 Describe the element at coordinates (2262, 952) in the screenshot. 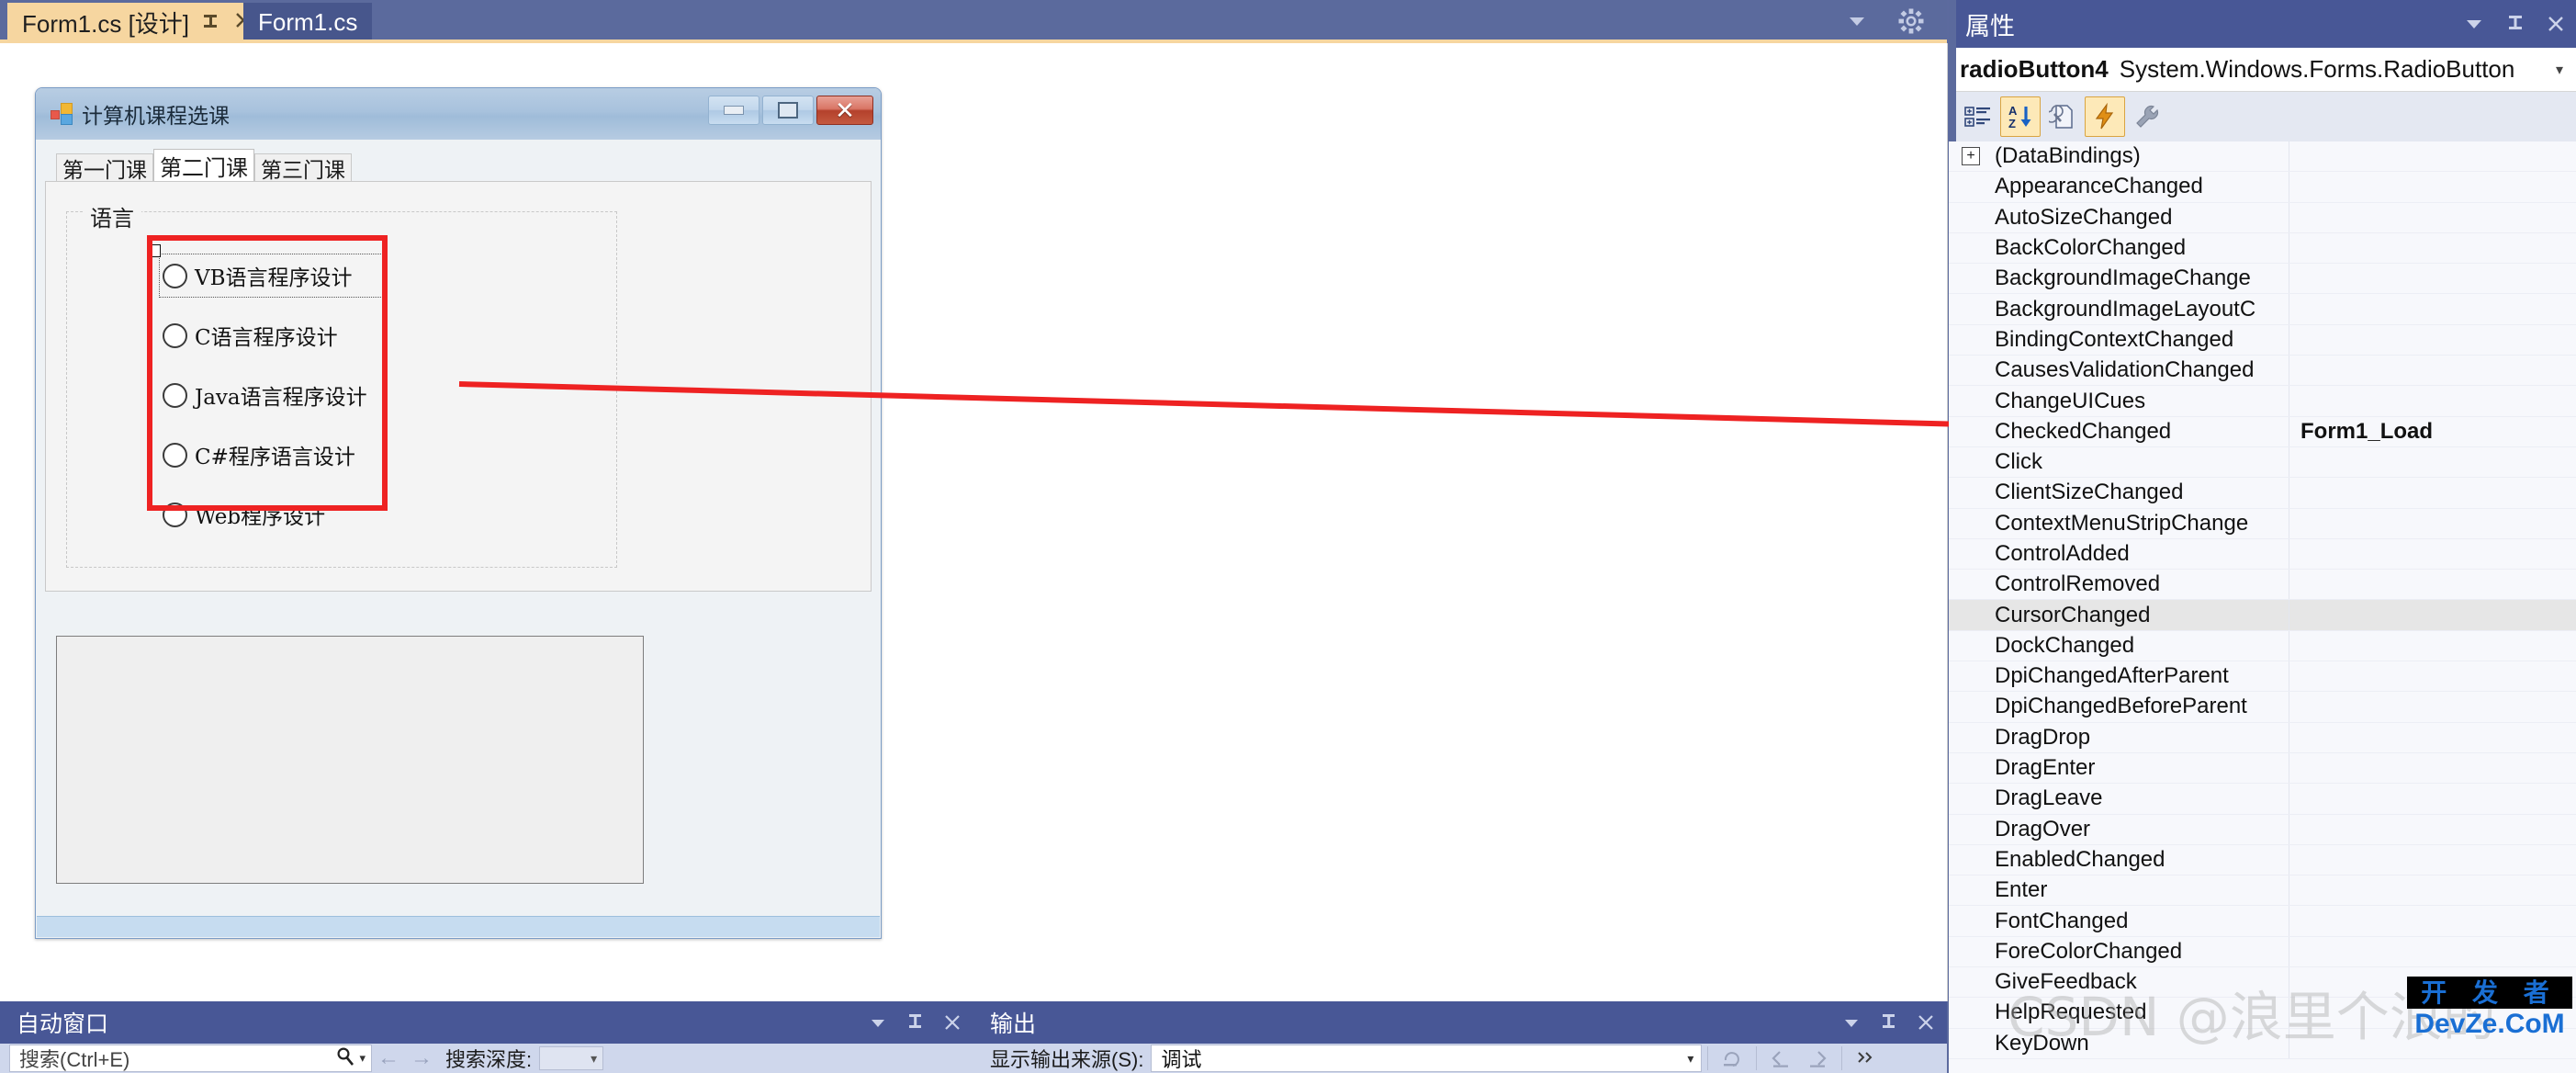

I see `table-row: ForeColorChanged` at that location.